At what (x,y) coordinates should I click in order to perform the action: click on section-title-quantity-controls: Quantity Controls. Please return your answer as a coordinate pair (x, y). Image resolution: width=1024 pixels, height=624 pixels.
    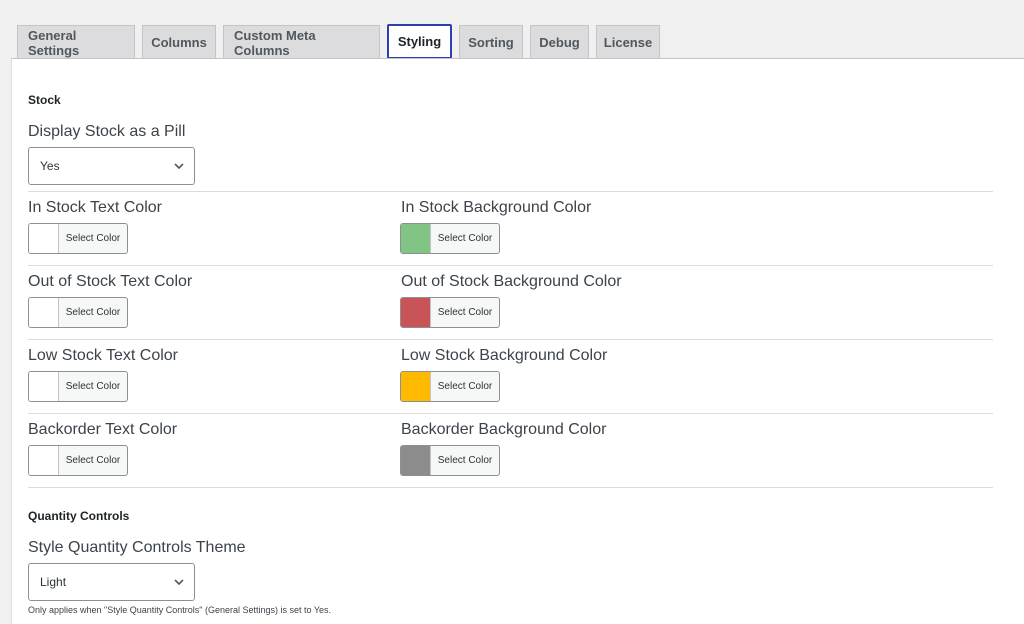
    Looking at the image, I should click on (79, 516).